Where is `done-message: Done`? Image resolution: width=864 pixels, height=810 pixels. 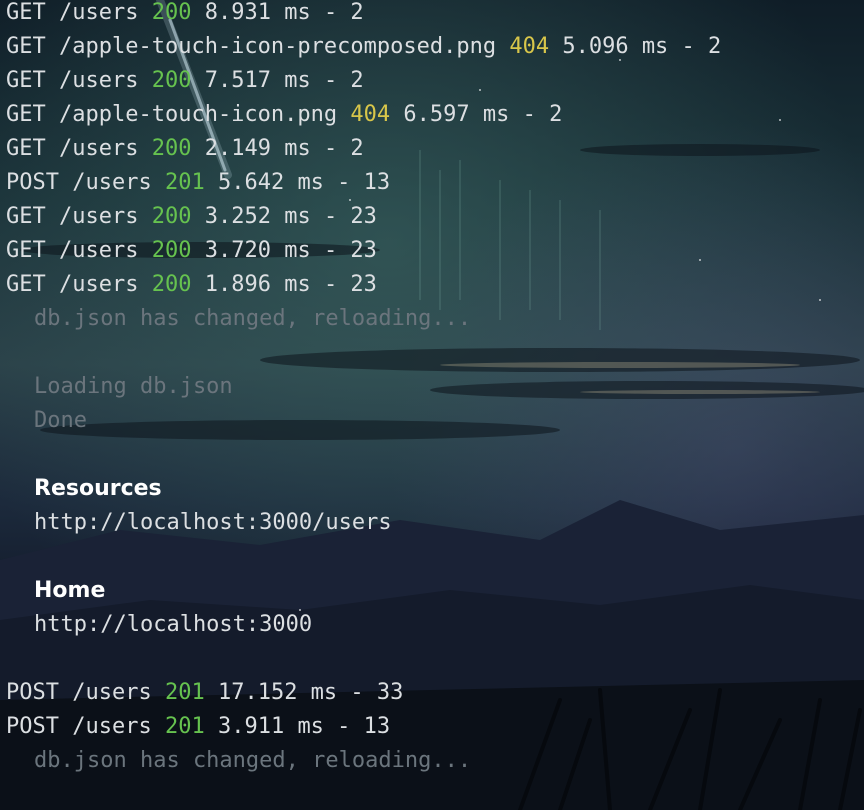 done-message: Done is located at coordinates (60, 420).